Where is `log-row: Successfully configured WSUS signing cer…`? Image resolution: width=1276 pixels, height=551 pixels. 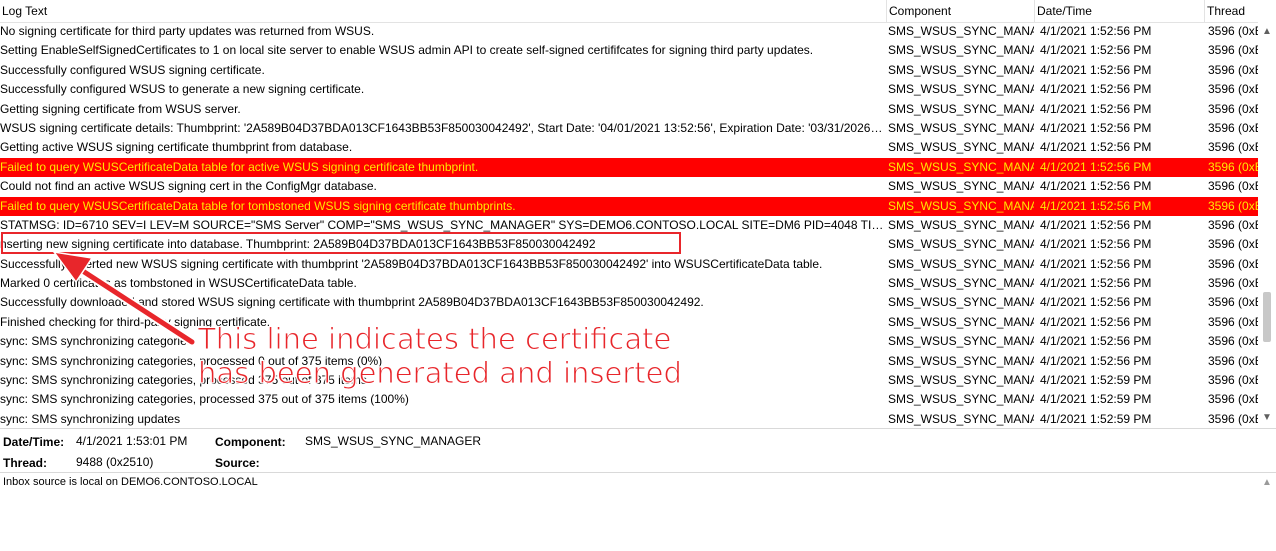
log-row: Successfully configured WSUS signing cer… is located at coordinates (629, 70).